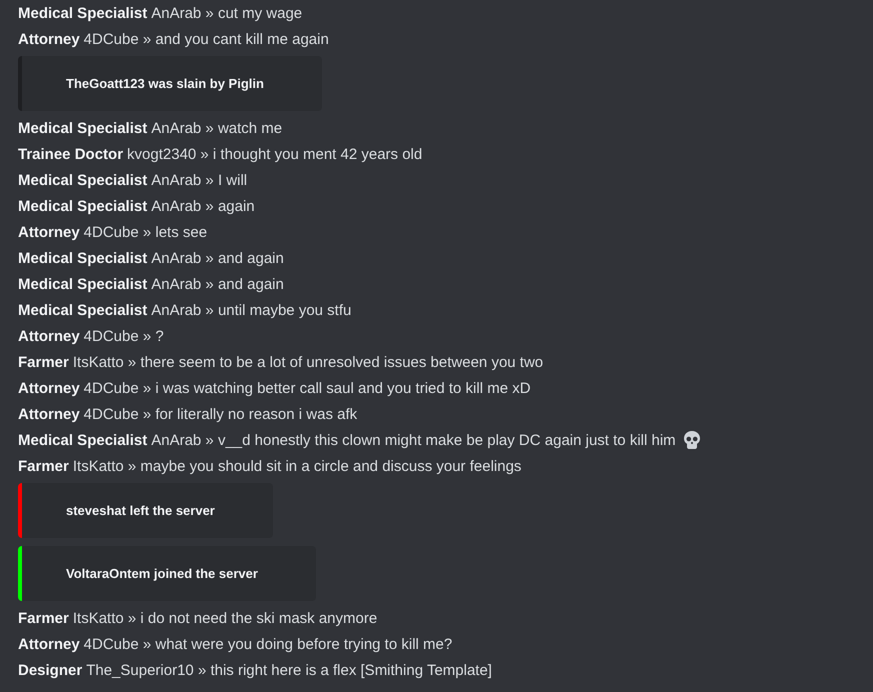 This screenshot has height=692, width=873. What do you see at coordinates (199, 180) in the screenshot?
I see `message-text: AnArab » I will` at bounding box center [199, 180].